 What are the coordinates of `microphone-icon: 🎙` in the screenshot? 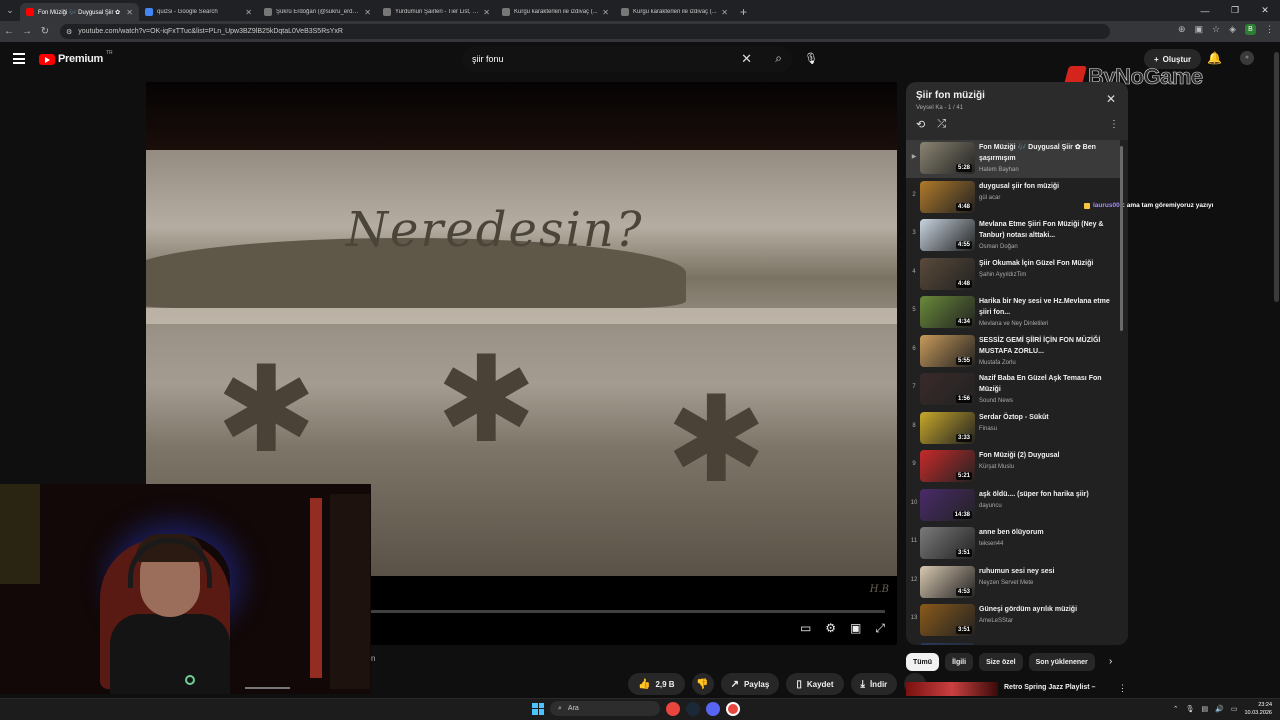 It's located at (811, 59).